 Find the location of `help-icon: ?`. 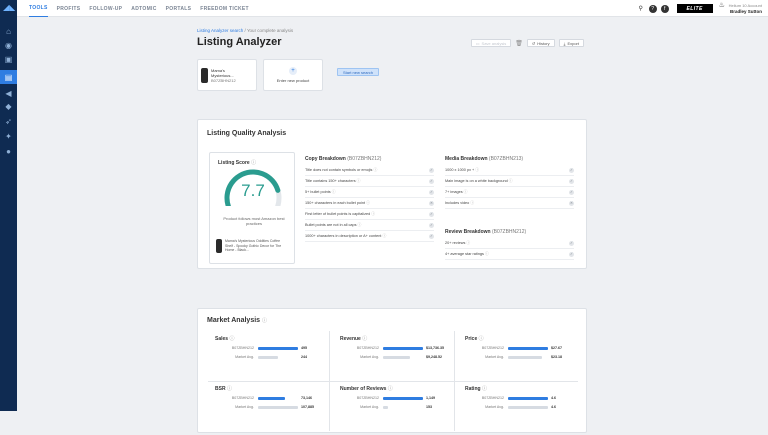

help-icon: ? is located at coordinates (652, 8).